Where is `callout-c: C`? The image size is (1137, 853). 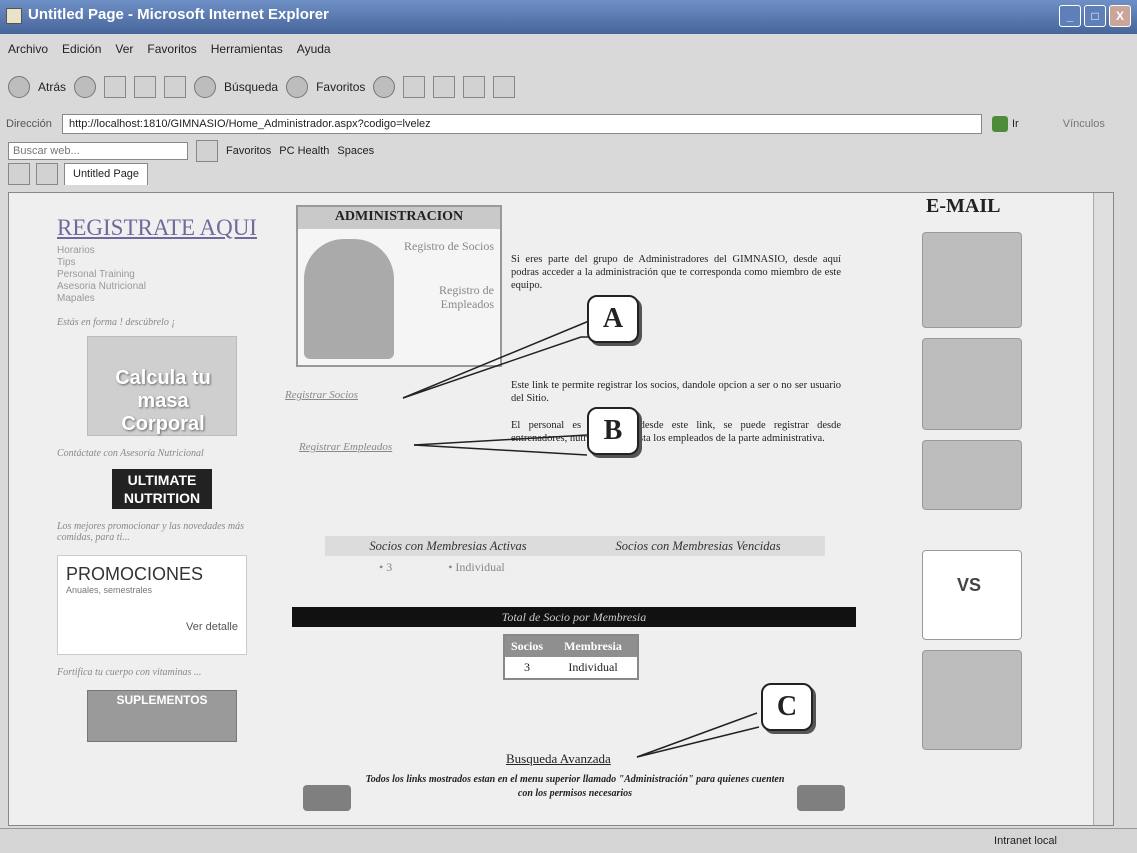
callout-c: C is located at coordinates (787, 707).